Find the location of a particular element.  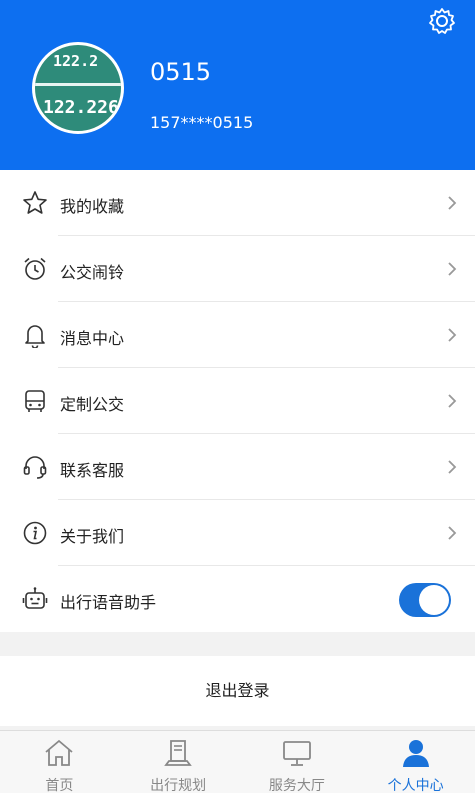

menu-item-about-us: 关于我们 is located at coordinates (237, 533).